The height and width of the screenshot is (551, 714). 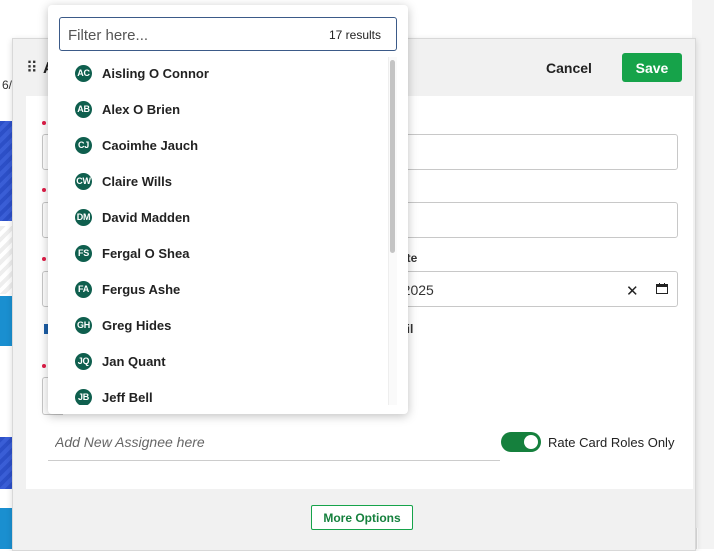 I want to click on avatar: CW, so click(x=83, y=181).